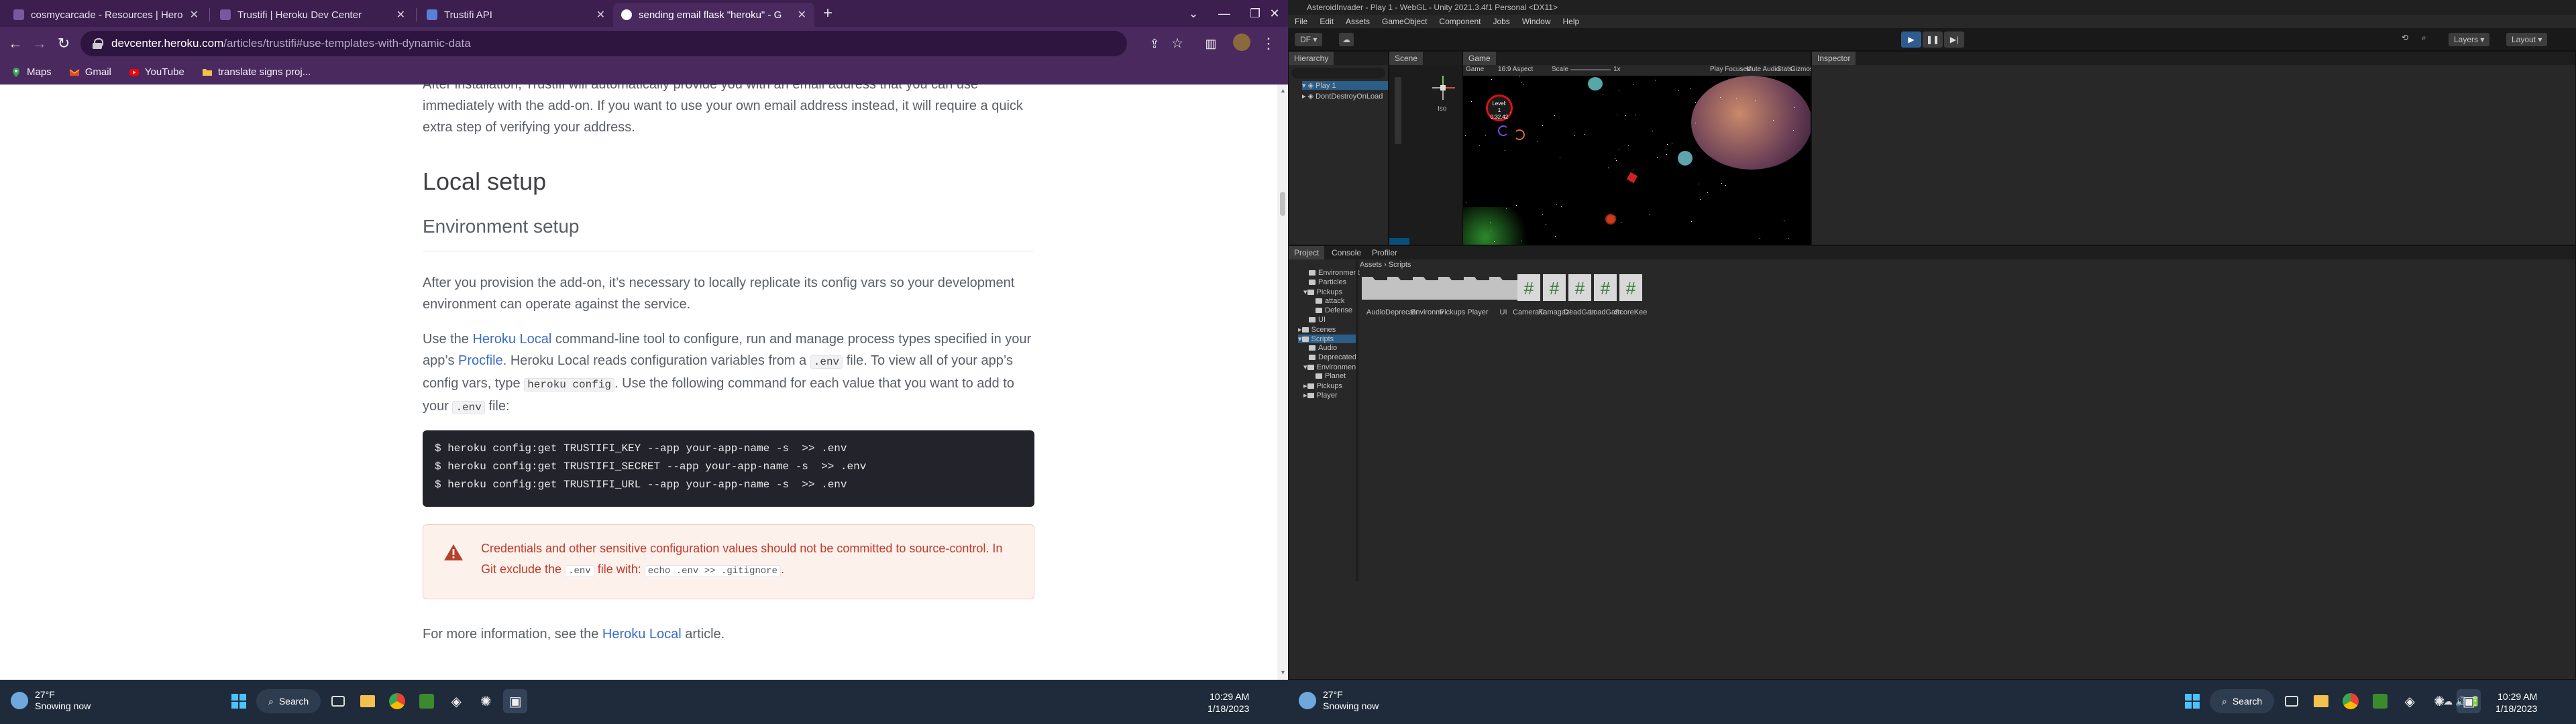 Image resolution: width=2576 pixels, height=724 pixels. What do you see at coordinates (1211, 44) in the screenshot?
I see `side-panel-icon: ▥` at bounding box center [1211, 44].